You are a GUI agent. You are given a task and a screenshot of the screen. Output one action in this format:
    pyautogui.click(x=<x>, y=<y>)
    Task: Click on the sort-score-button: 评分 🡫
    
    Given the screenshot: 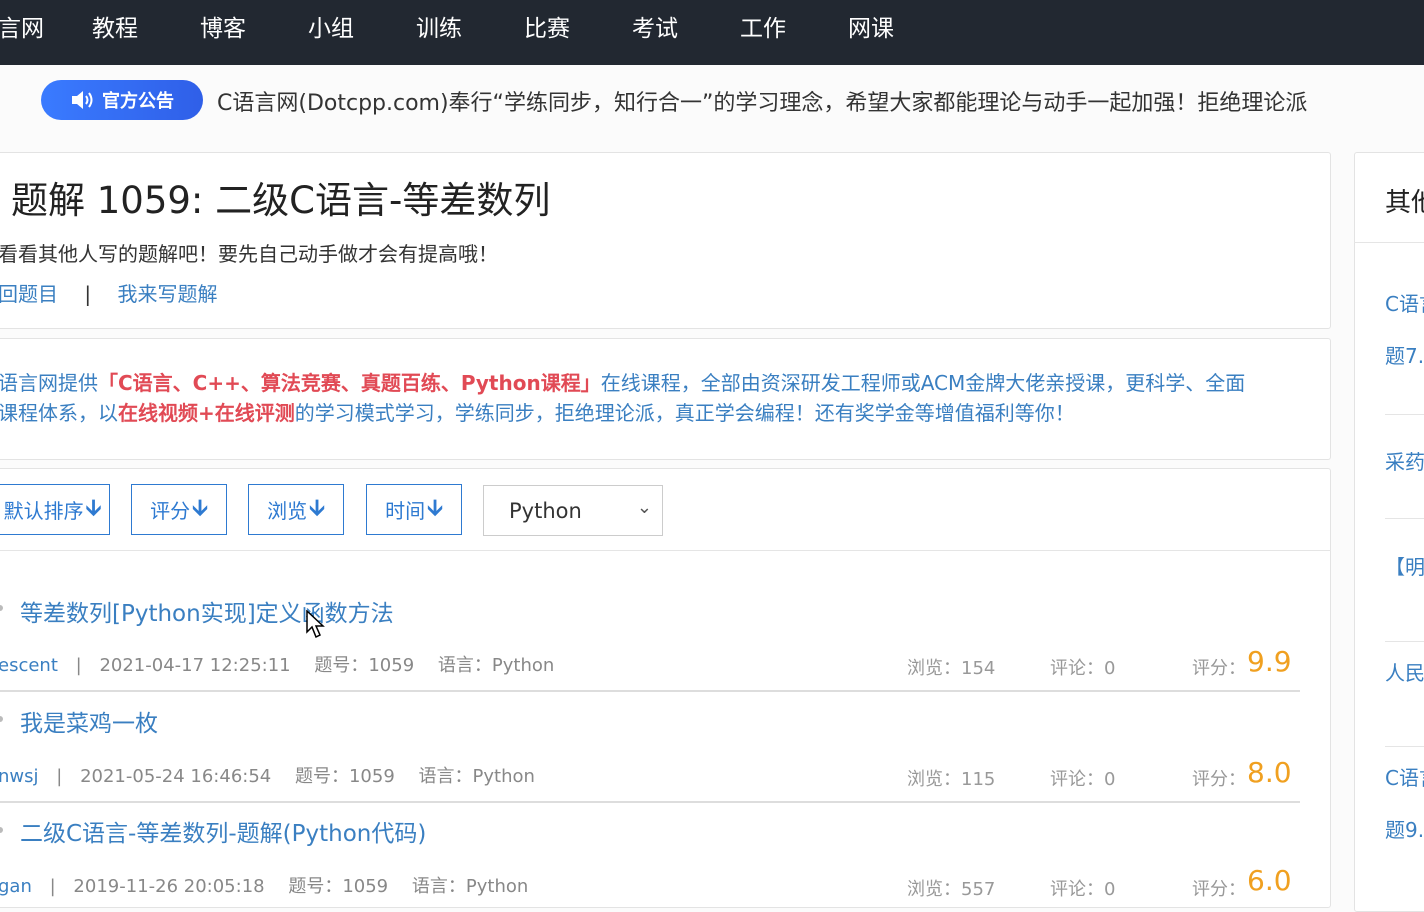 What is the action you would take?
    pyautogui.click(x=179, y=509)
    